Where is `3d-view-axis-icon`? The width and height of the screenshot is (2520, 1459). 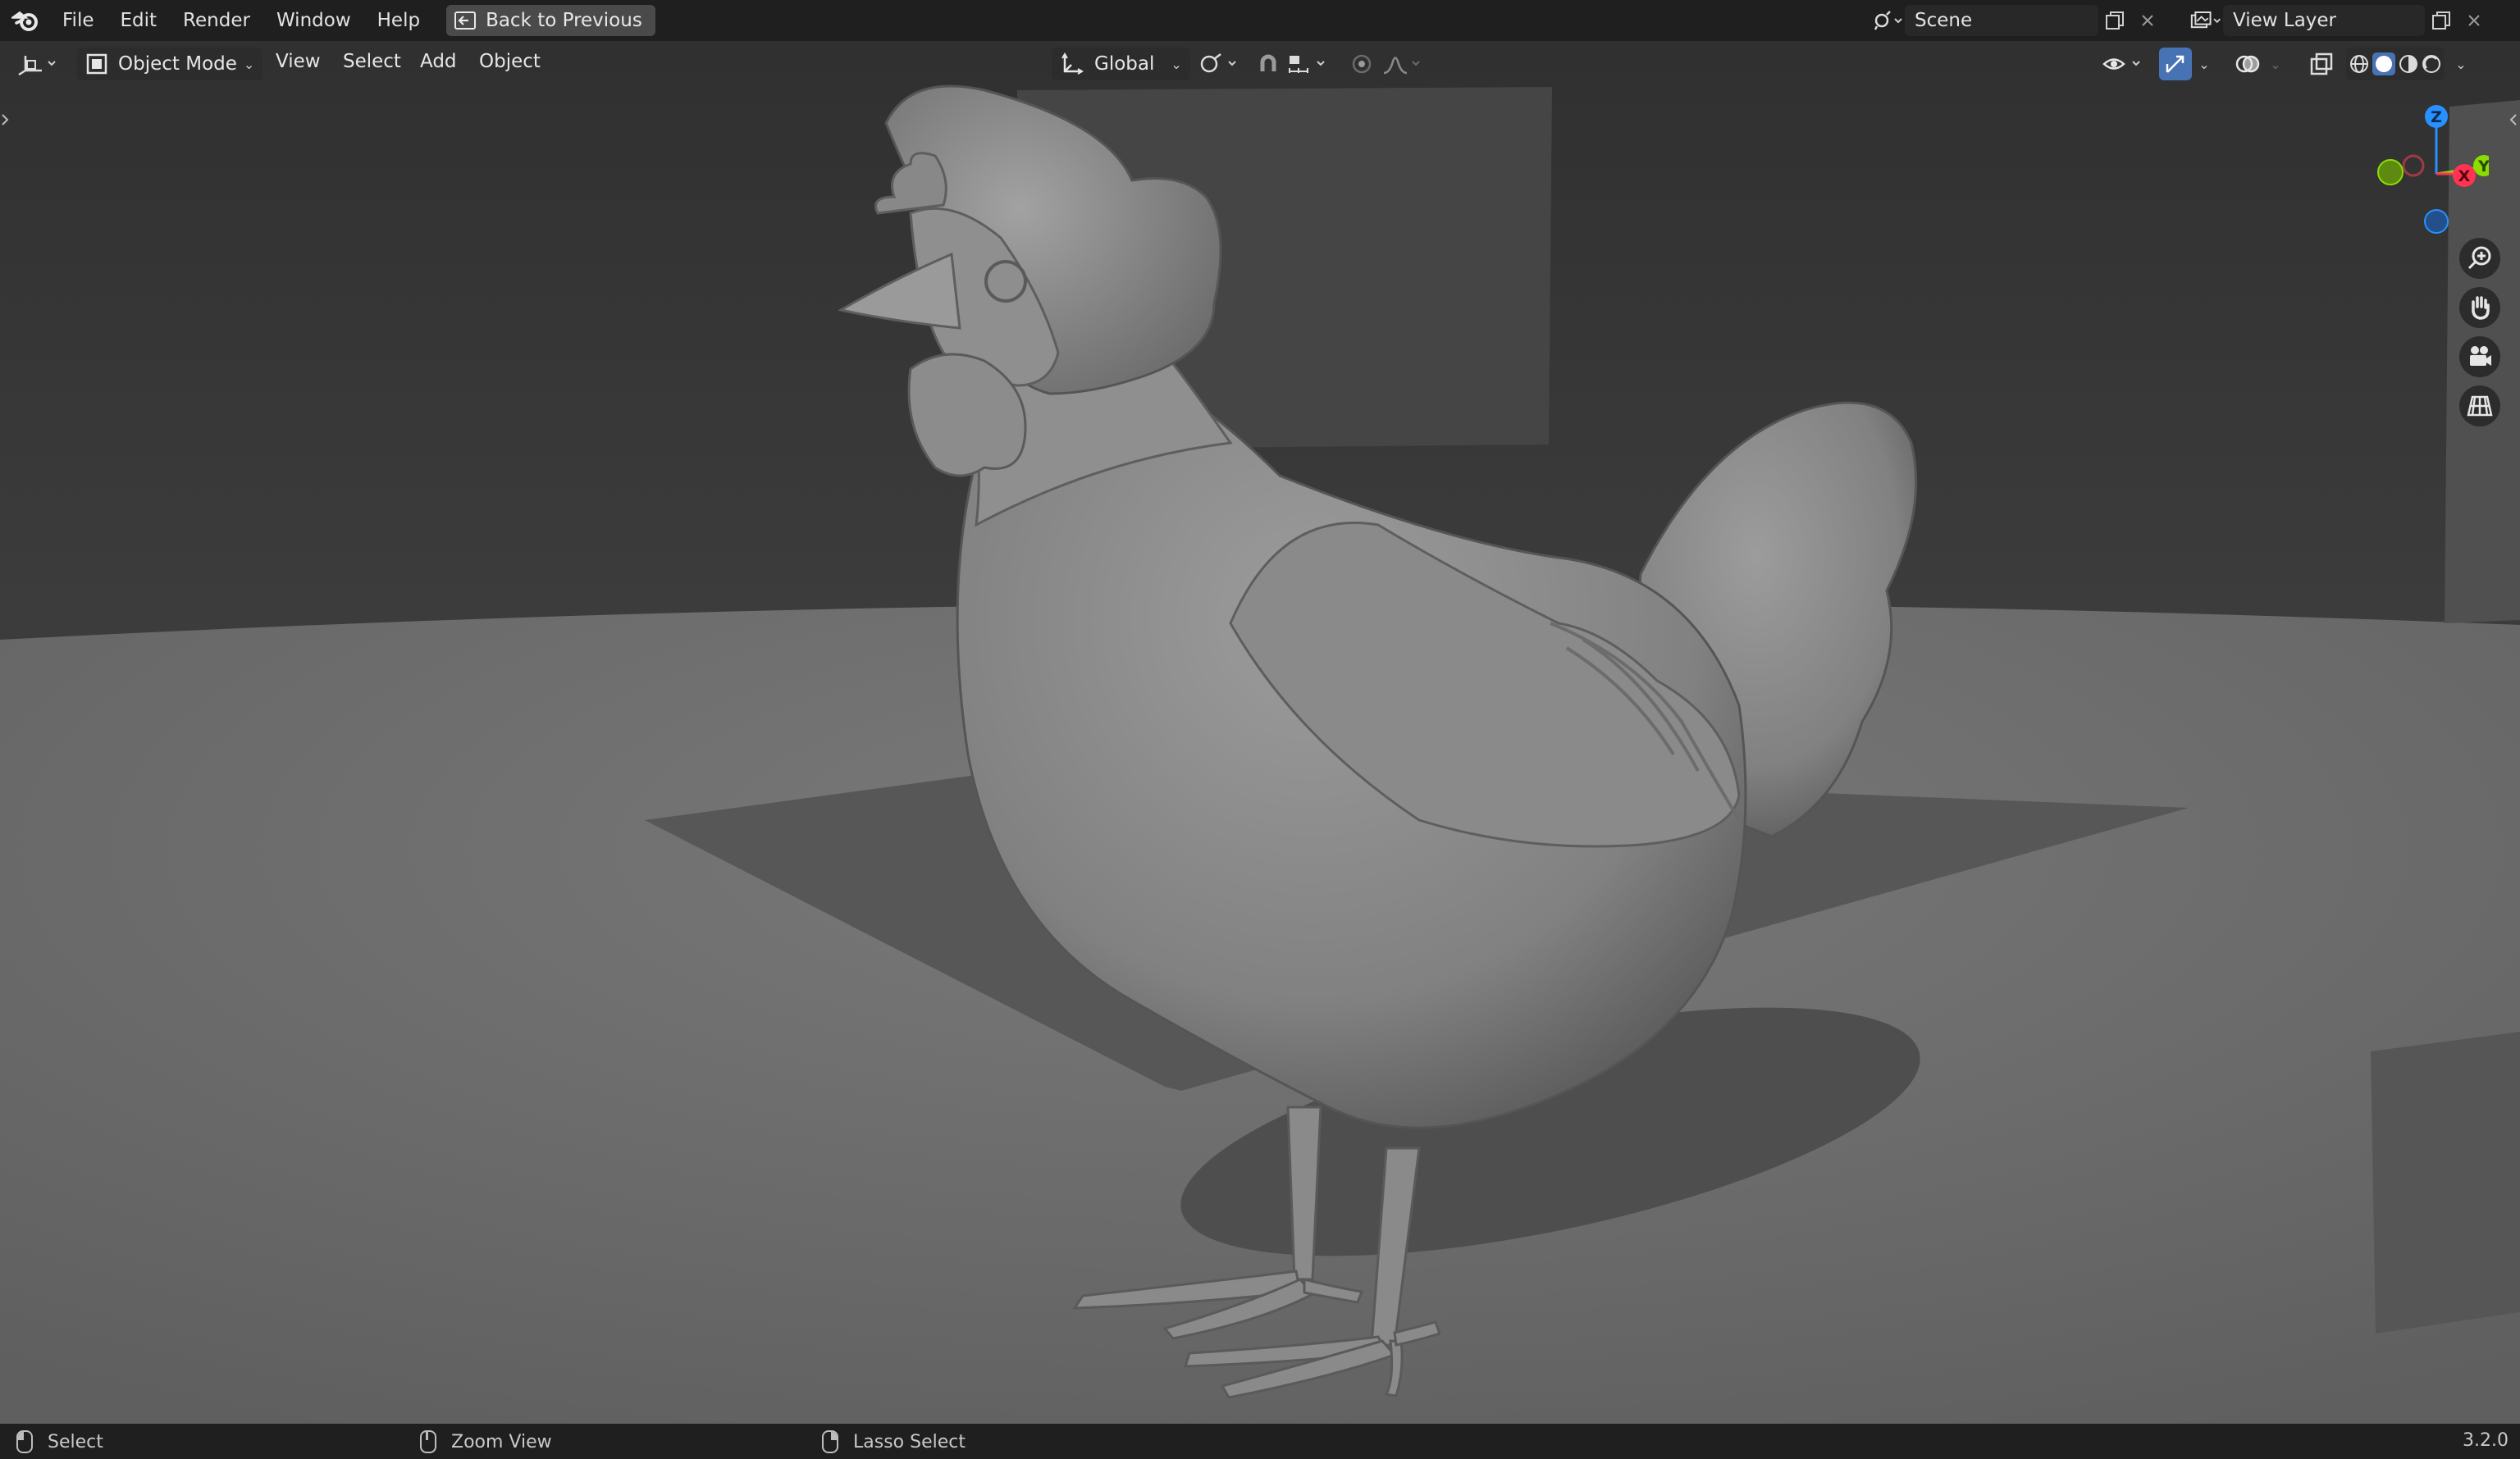
3d-view-axis-icon is located at coordinates (37, 65).